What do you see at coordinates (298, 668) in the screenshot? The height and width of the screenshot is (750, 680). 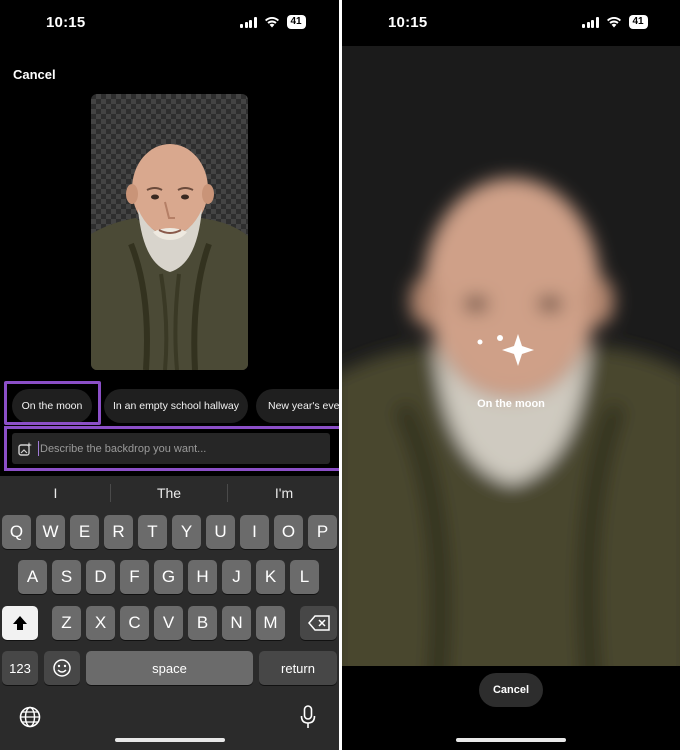 I see `return-key: return` at bounding box center [298, 668].